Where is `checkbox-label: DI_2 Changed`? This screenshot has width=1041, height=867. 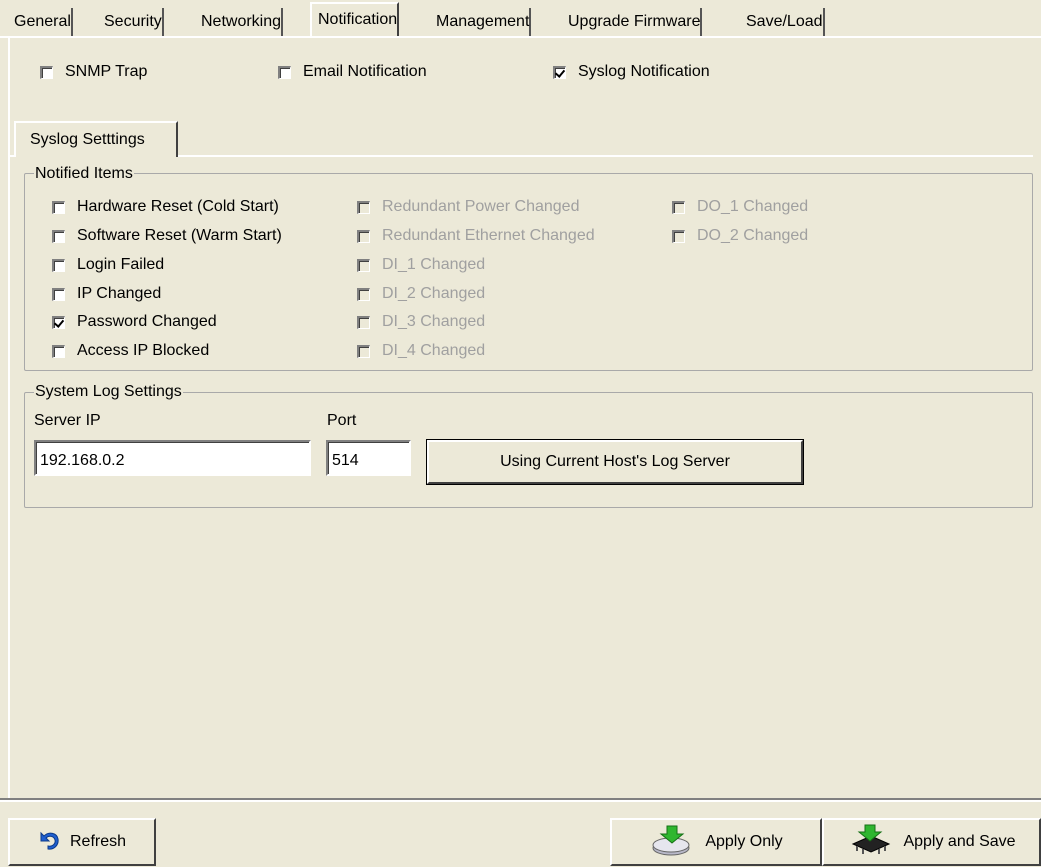 checkbox-label: DI_2 Changed is located at coordinates (434, 293).